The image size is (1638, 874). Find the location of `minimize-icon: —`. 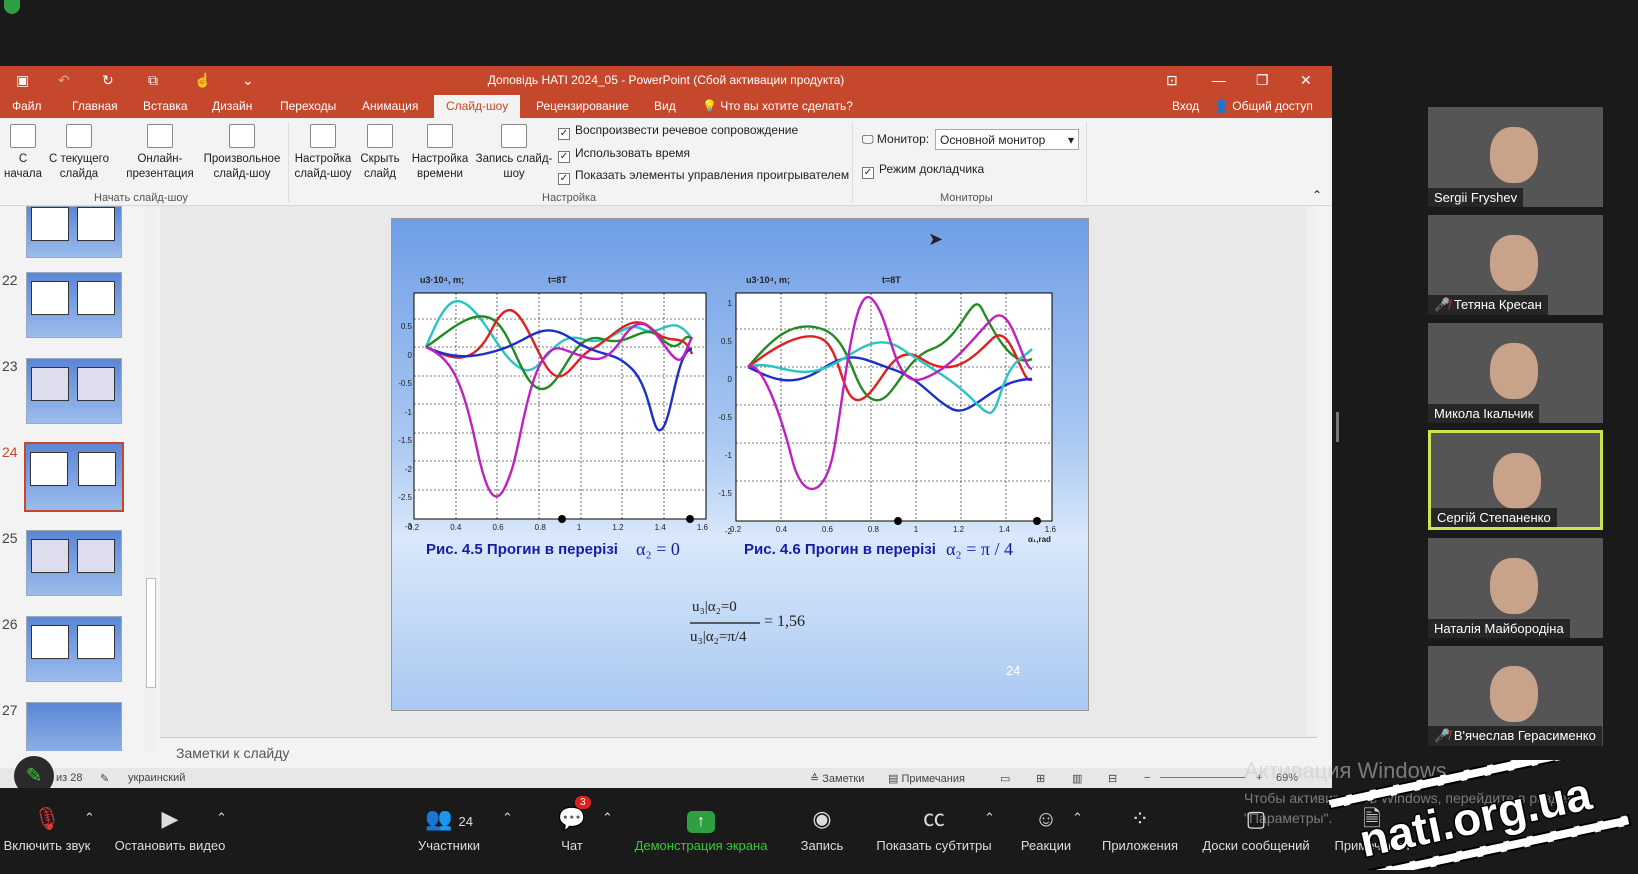

minimize-icon: — is located at coordinates (1219, 80).